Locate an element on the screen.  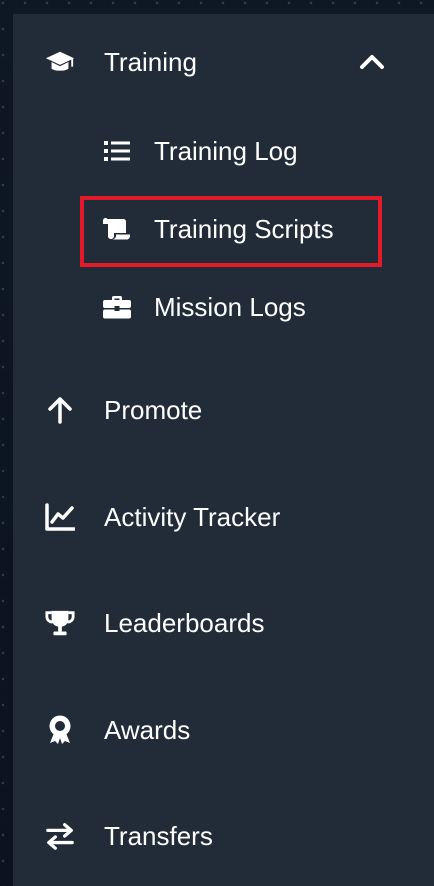
sidebar-item-transfers: Transfers is located at coordinates (223, 836).